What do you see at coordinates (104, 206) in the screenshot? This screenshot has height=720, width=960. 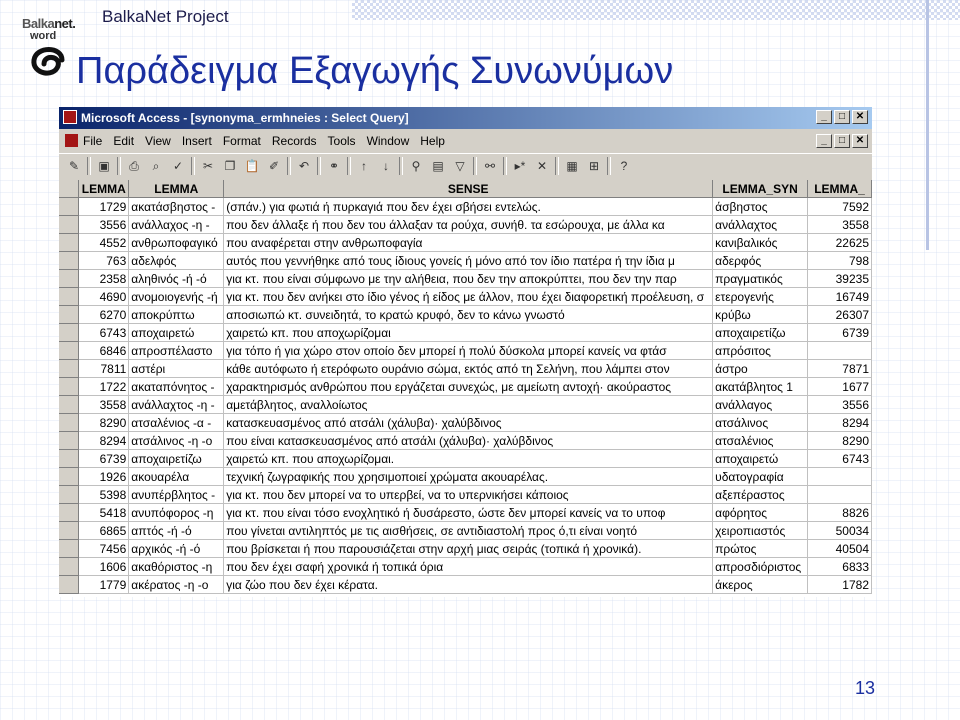 I see `table-cell: 1729` at bounding box center [104, 206].